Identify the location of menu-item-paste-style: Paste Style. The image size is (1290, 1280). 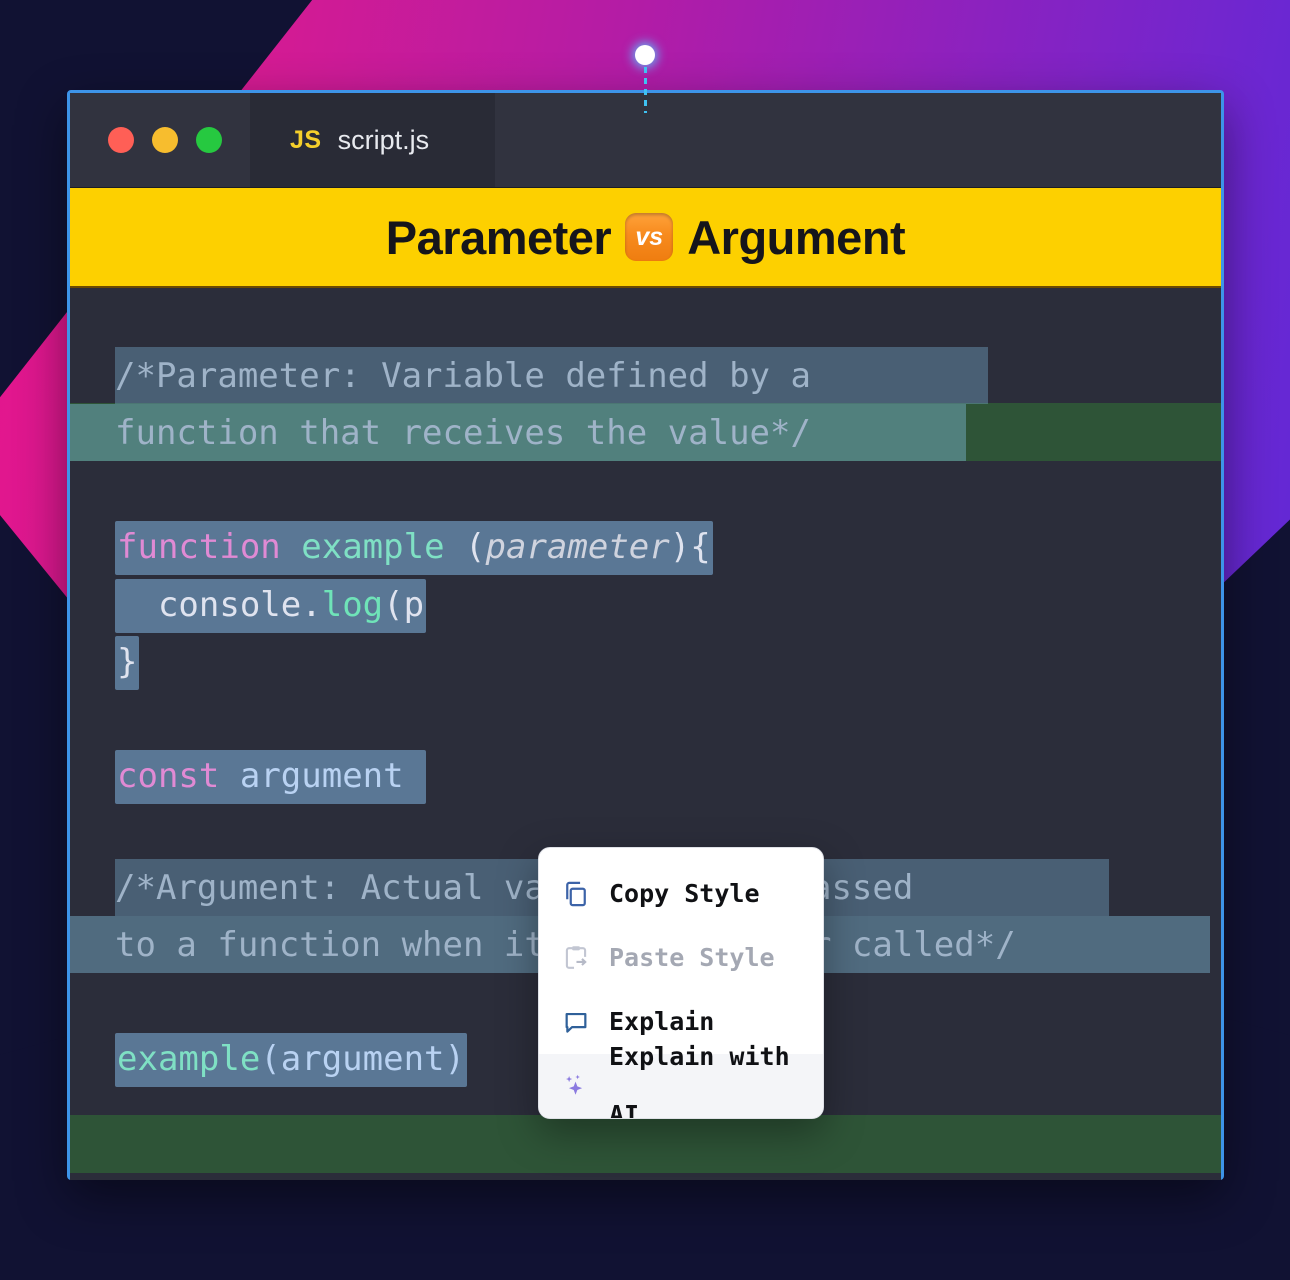
(681, 958).